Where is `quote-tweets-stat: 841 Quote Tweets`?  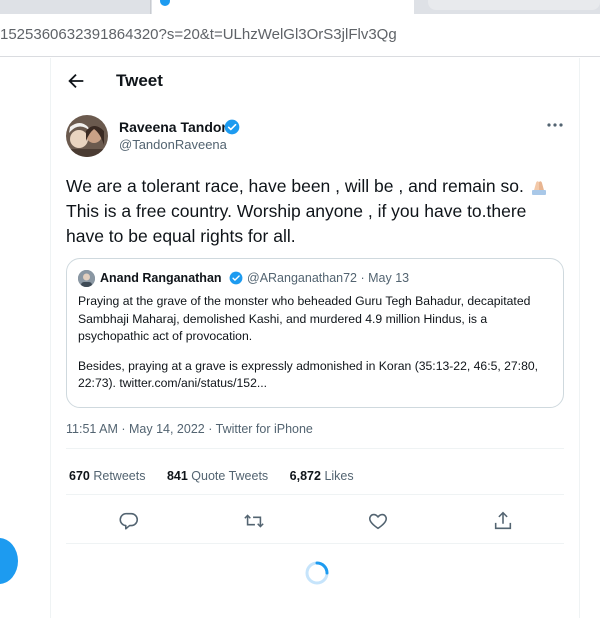 quote-tweets-stat: 841 Quote Tweets is located at coordinates (217, 476).